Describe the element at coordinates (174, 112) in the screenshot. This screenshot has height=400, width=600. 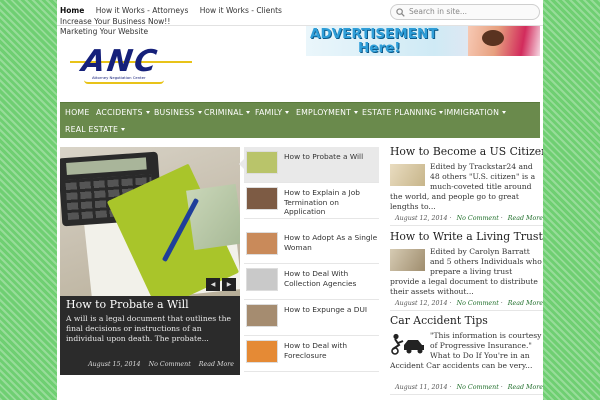
I see `nav-business-label: BUSINESS` at that location.